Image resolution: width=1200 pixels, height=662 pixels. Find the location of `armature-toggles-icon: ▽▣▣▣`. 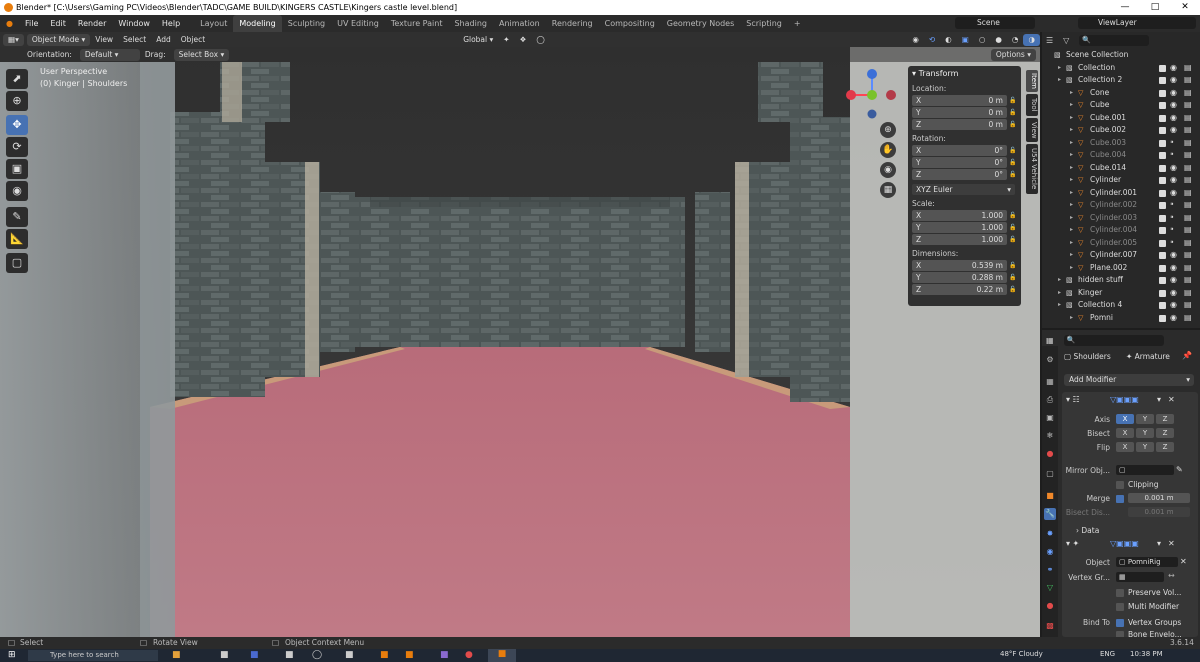

armature-toggles-icon: ▽▣▣▣ is located at coordinates (1124, 543).